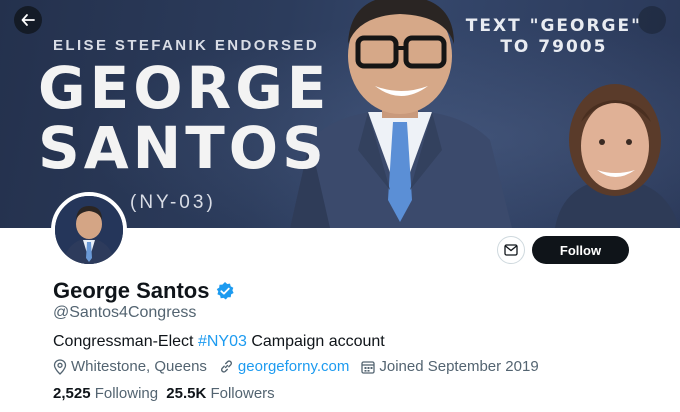 Image resolution: width=680 pixels, height=412 pixels. I want to click on link-icon, so click(226, 366).